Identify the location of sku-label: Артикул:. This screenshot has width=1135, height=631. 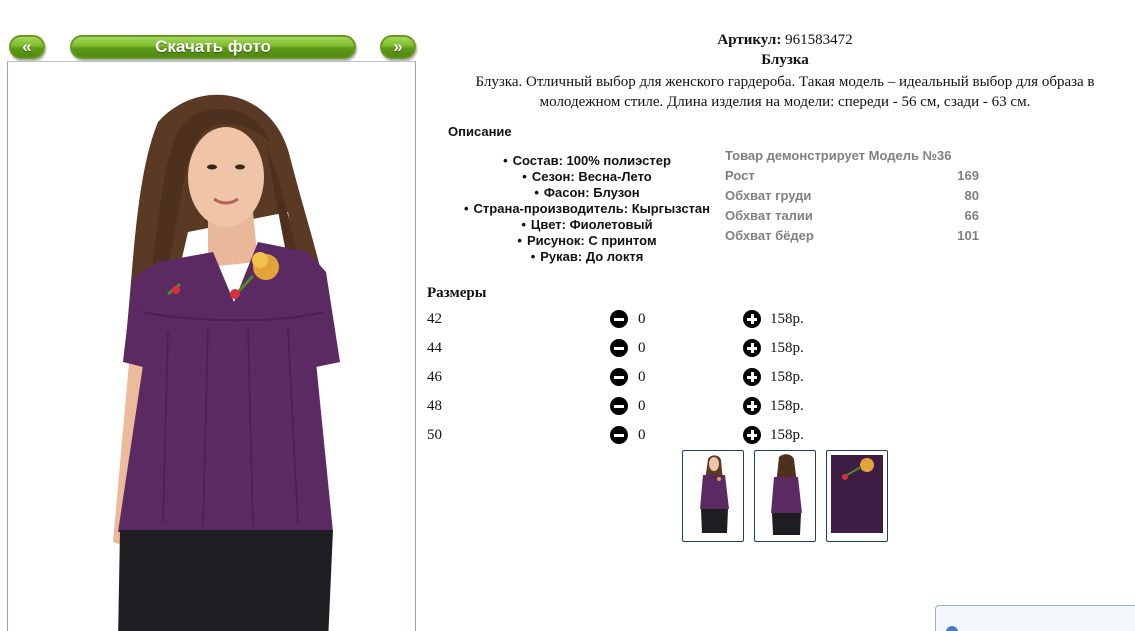
(749, 40).